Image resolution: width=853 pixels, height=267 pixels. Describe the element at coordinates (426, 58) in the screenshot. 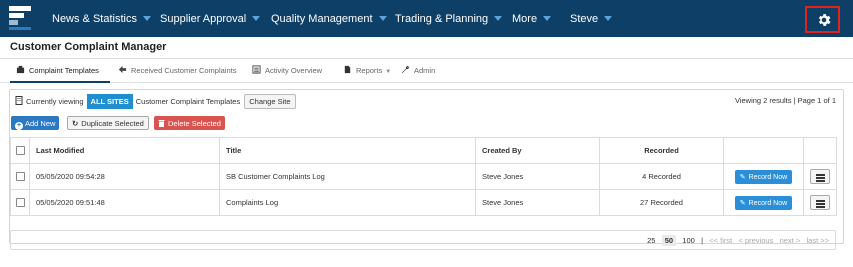

I see `divider` at that location.